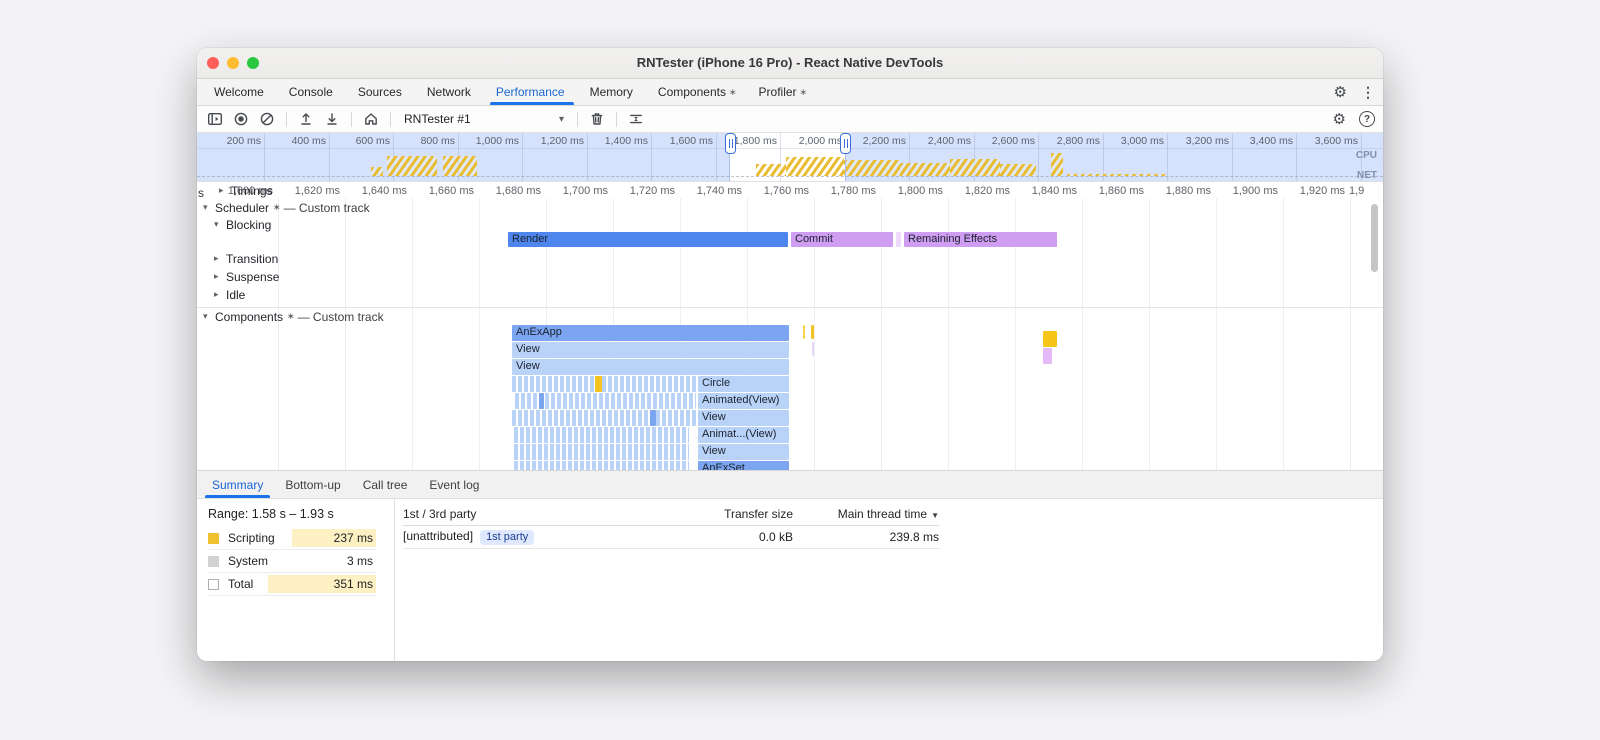 The image size is (1600, 740). Describe the element at coordinates (381, 92) in the screenshot. I see `panel-tab: Sources` at that location.